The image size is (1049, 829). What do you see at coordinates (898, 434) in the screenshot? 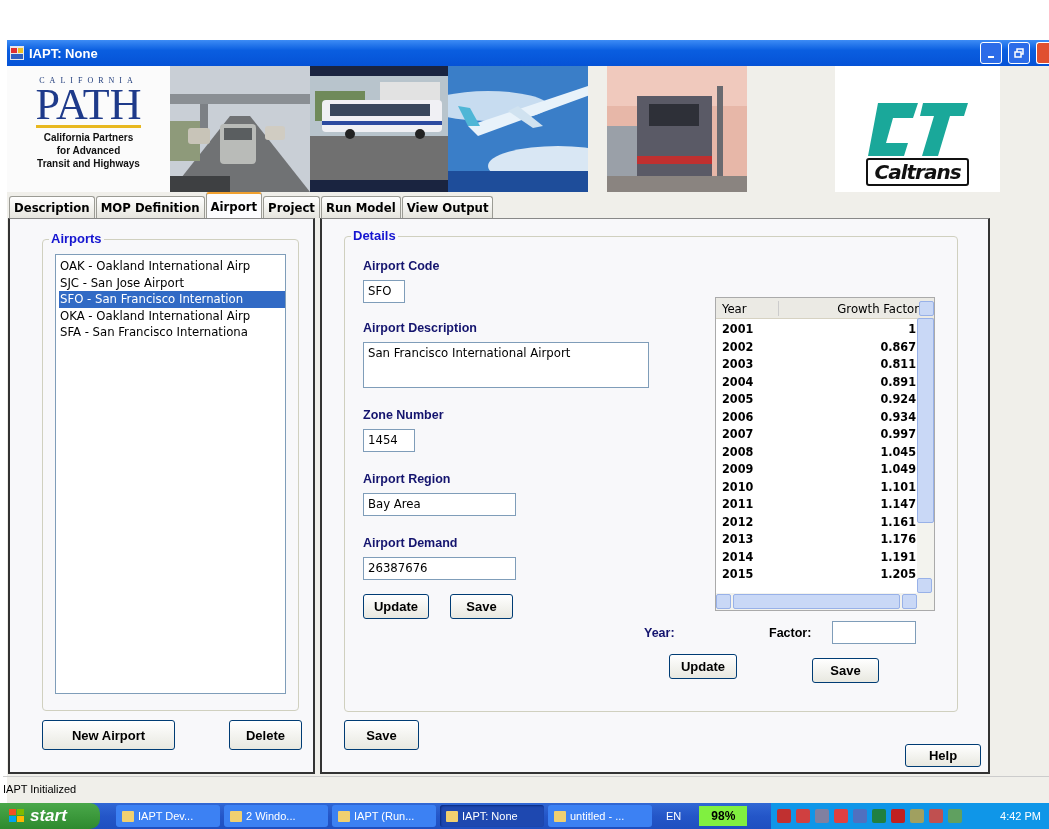
I see `table-cell-text: 0.997` at bounding box center [898, 434].